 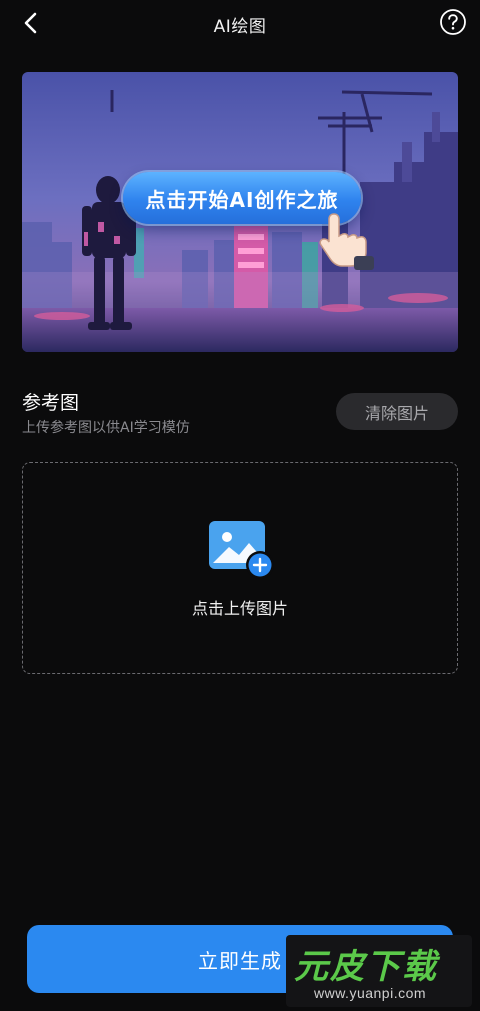 What do you see at coordinates (240, 27) in the screenshot?
I see `page-title: AI绘图` at bounding box center [240, 27].